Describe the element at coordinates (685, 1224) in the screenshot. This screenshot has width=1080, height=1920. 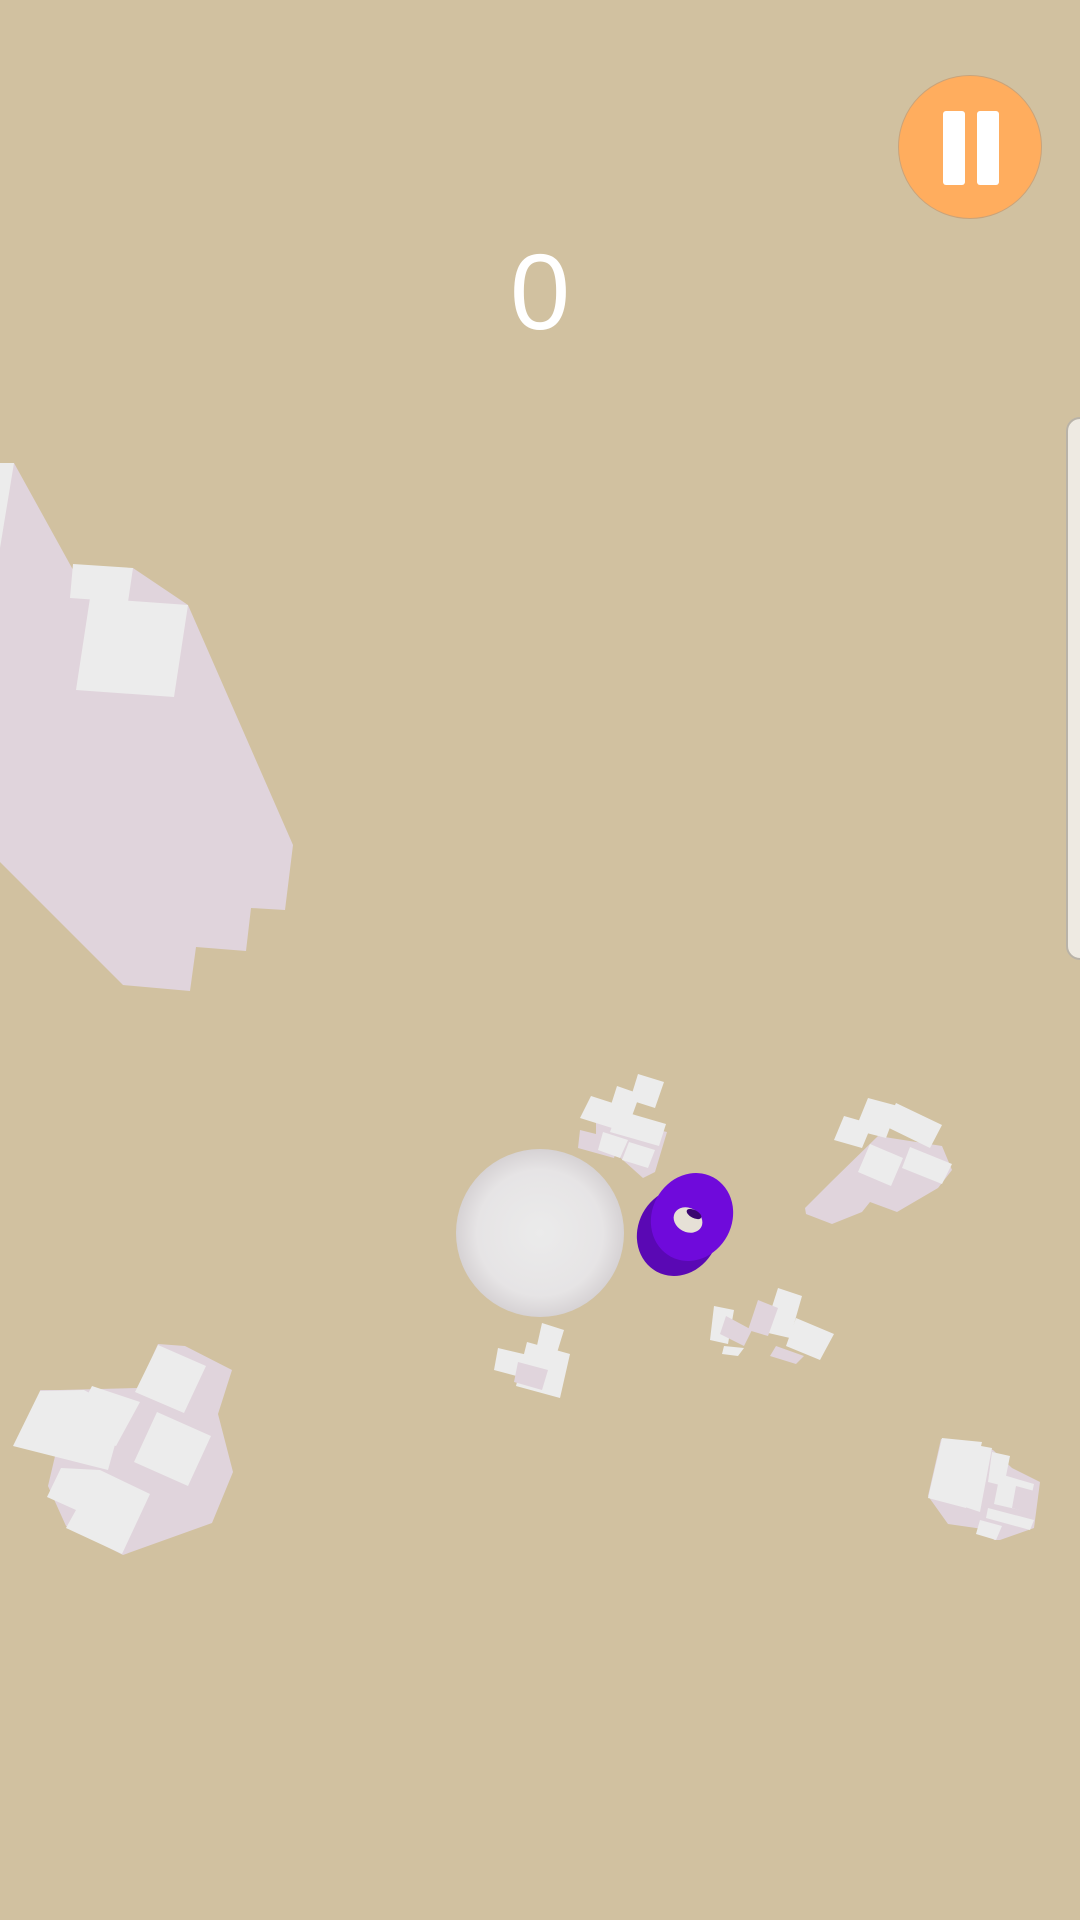
I see `purple-ring` at that location.